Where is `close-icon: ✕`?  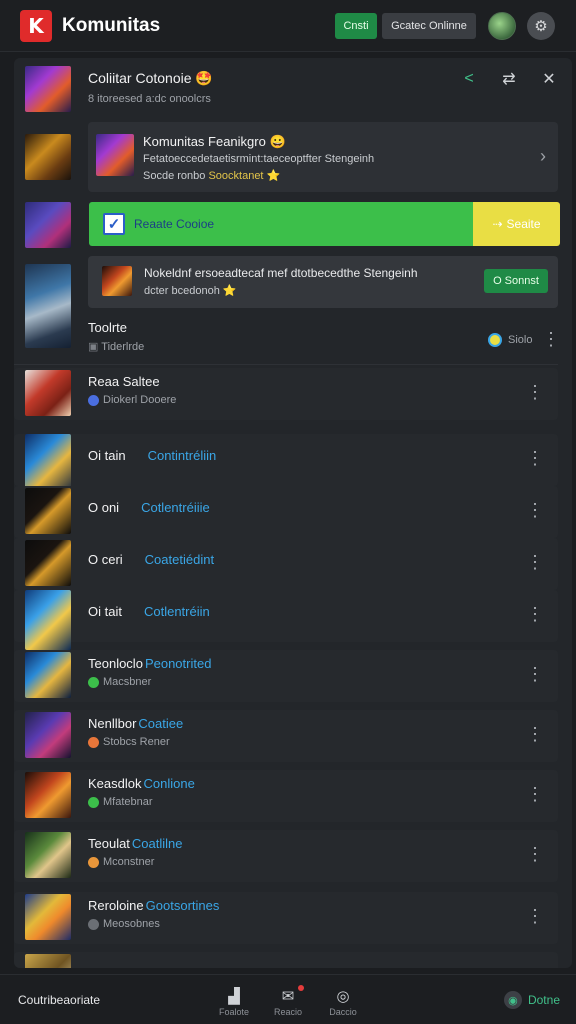 close-icon: ✕ is located at coordinates (549, 79).